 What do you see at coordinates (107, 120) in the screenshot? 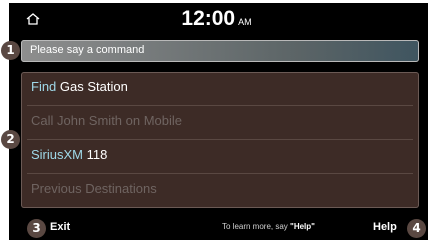
I see `list-item-text: Call John Smith on Mobile` at bounding box center [107, 120].